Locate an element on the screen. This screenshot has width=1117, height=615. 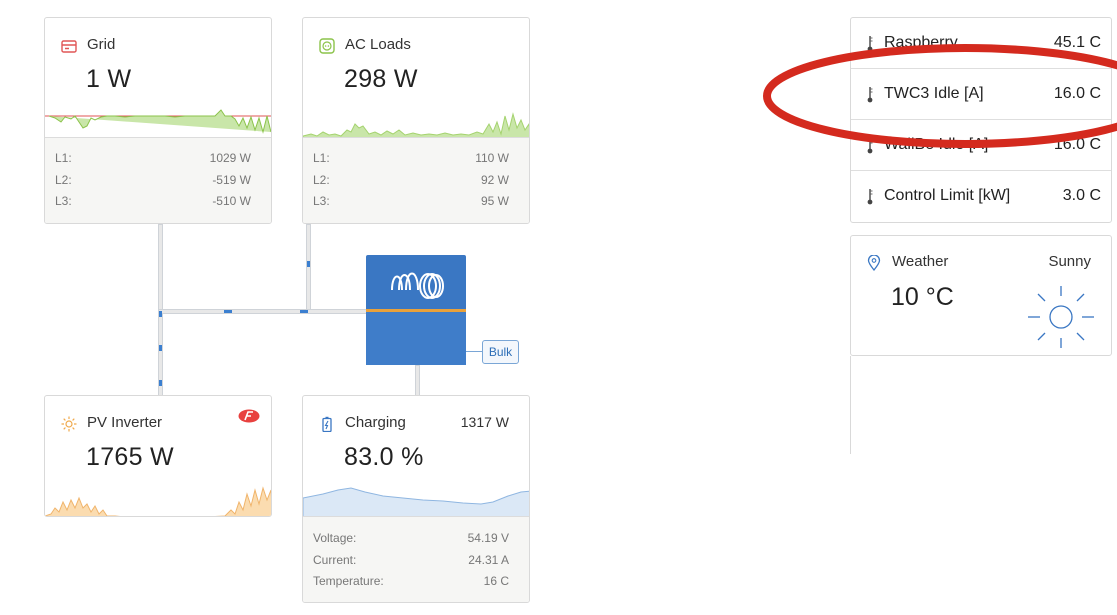
ac-loads-phase-row: L2: 92 W is located at coordinates (411, 180).